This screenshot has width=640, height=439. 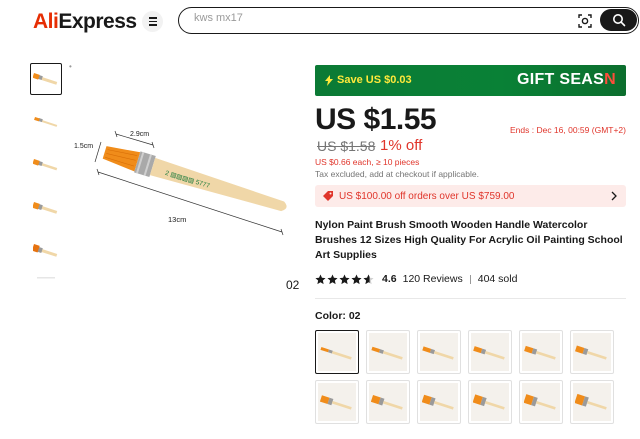 I want to click on search-button, so click(x=618, y=20).